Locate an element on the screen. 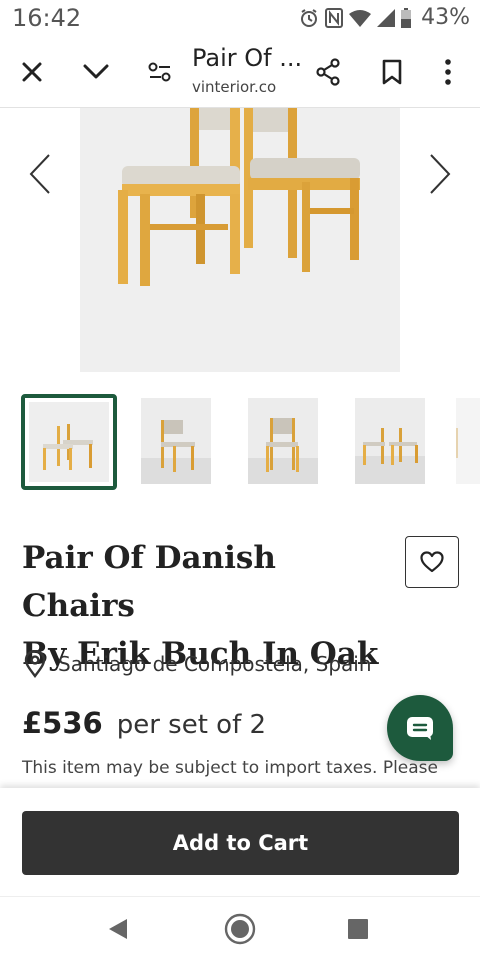 The height and width of the screenshot is (960, 480). custom-tab-toolbar: Pair Of ... vinterior.co is located at coordinates (240, 72).